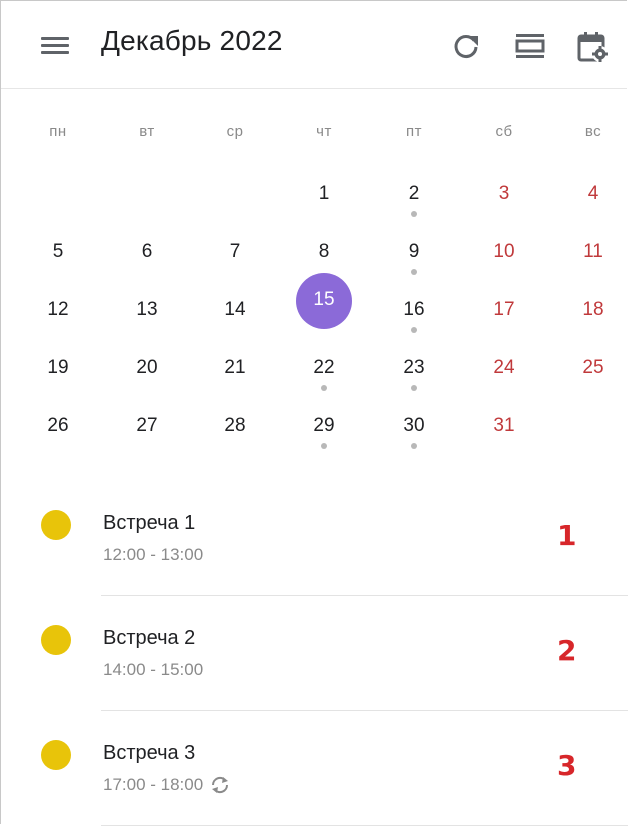 The image size is (628, 826). I want to click on day-number: 31, so click(504, 425).